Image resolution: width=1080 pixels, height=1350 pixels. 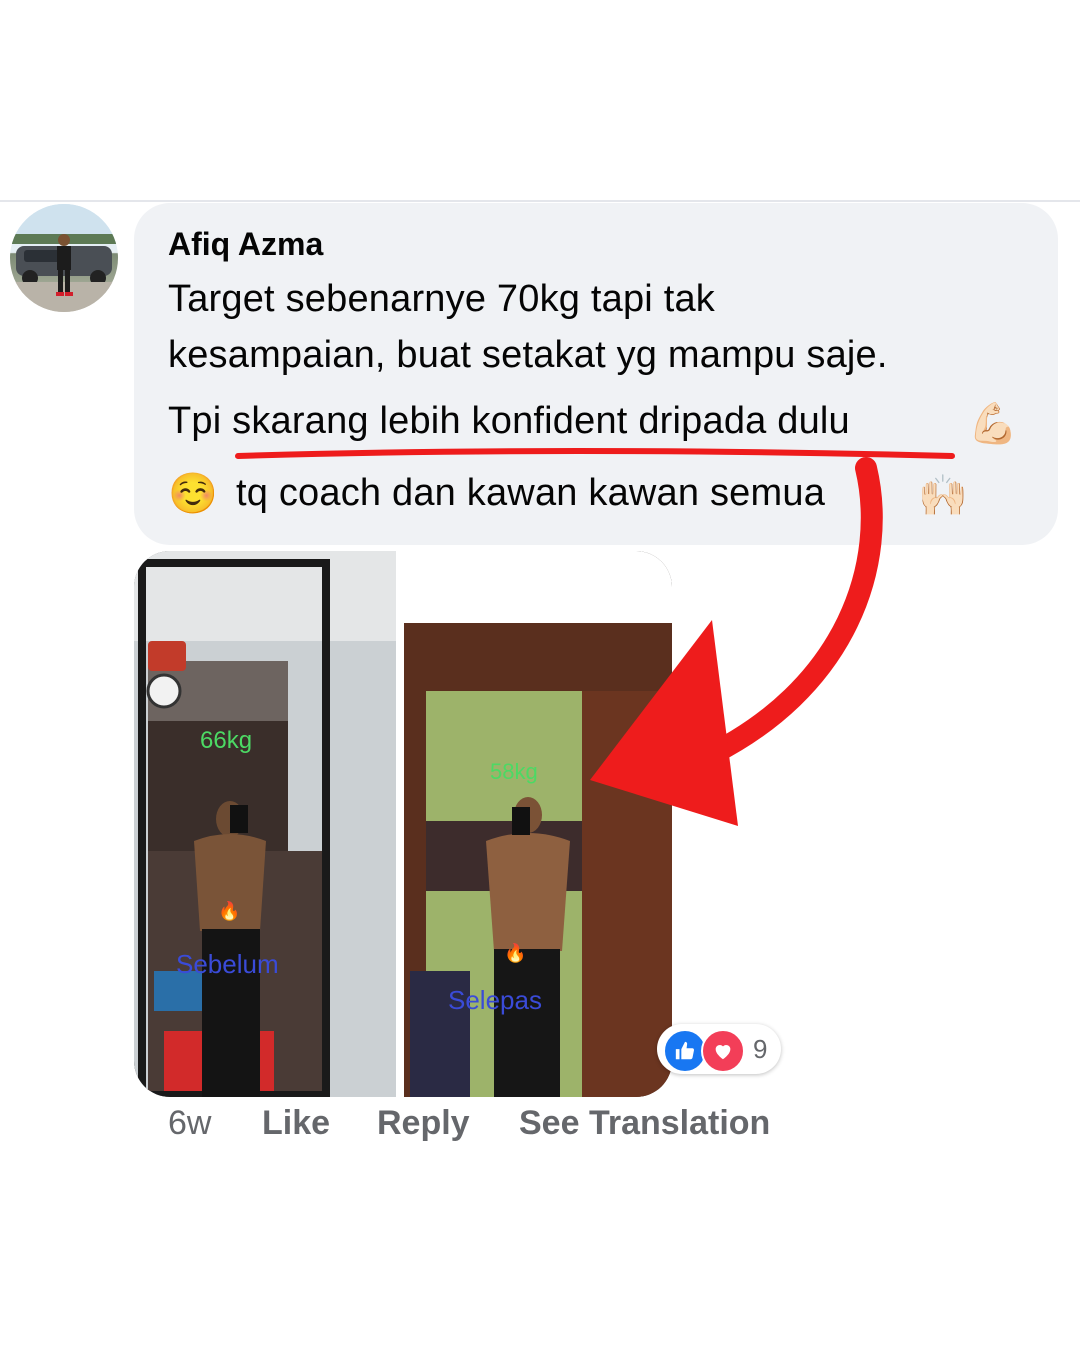 I want to click on top-divider, so click(x=540, y=201).